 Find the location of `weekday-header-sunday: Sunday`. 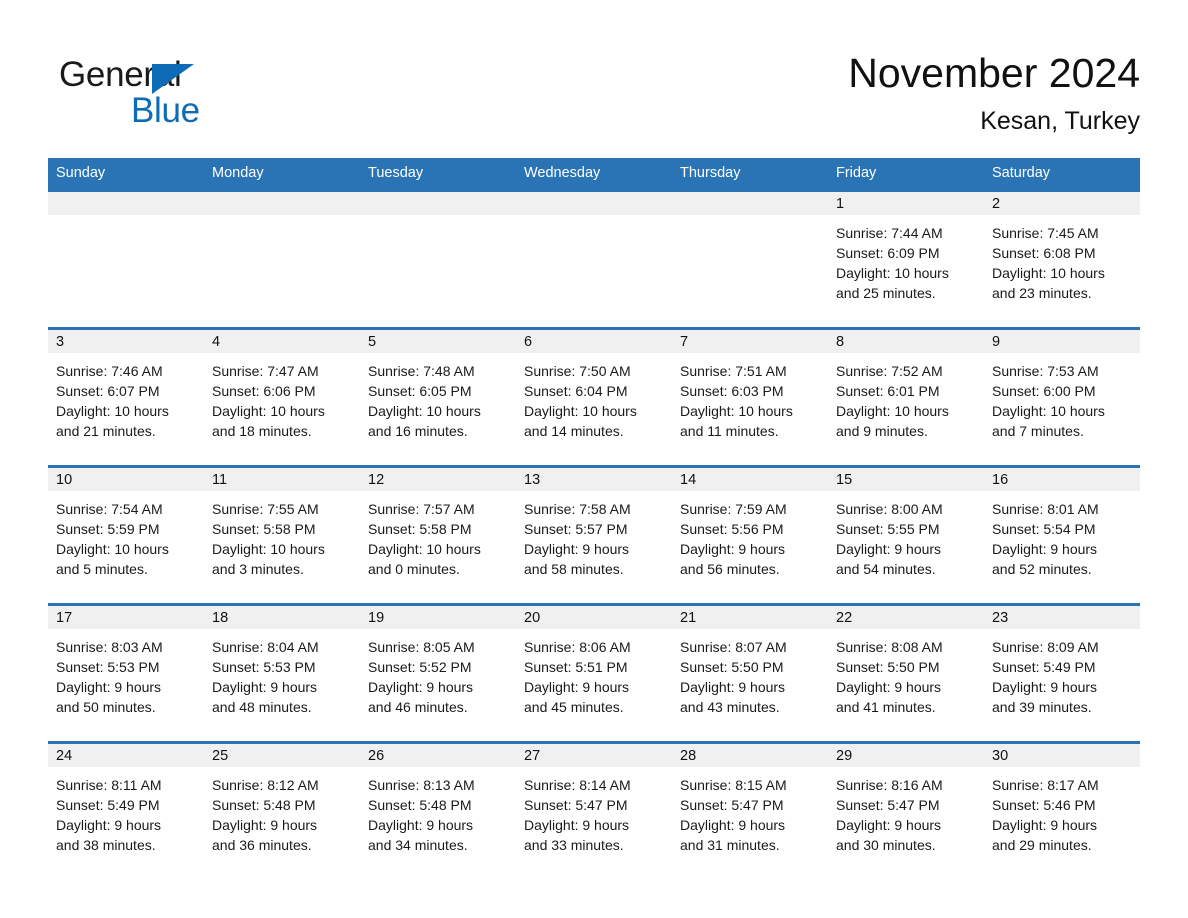

weekday-header-sunday: Sunday is located at coordinates (81, 173).